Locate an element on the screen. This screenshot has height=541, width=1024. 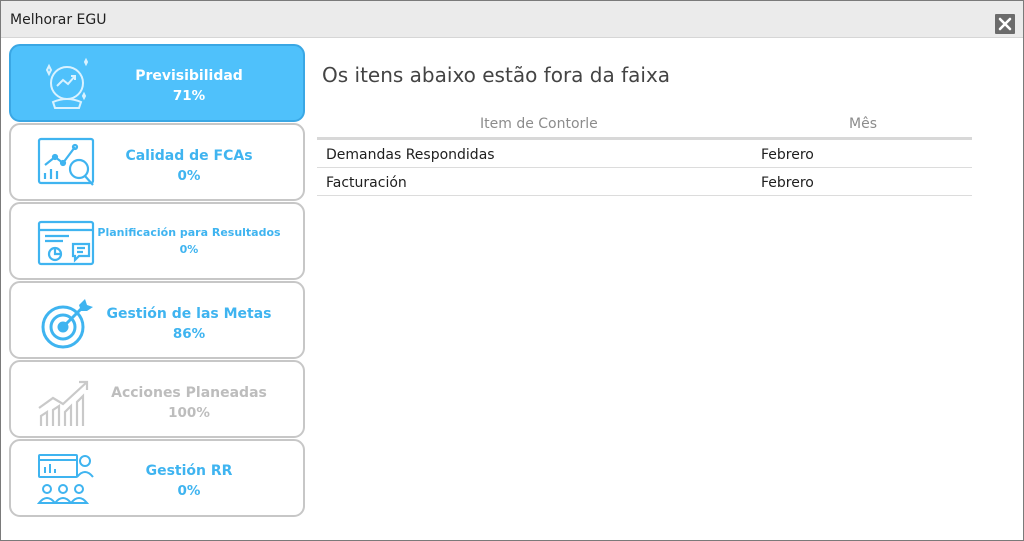
growth-bars-icon is located at coordinates (63, 403).